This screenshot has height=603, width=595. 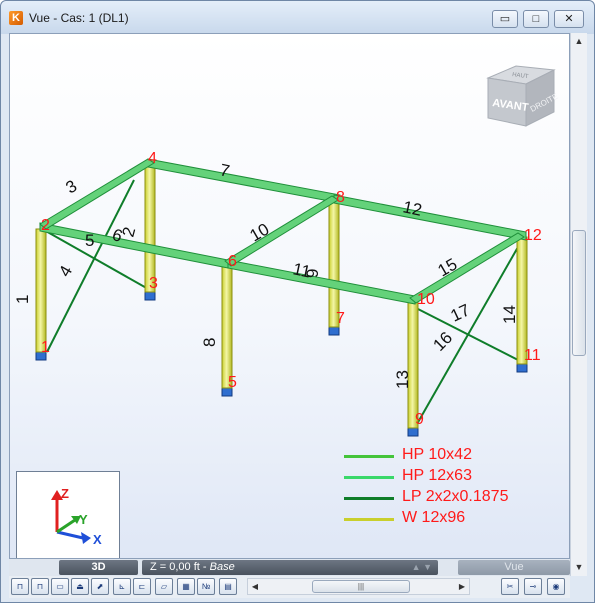 I want to click on loads-toggle-icon: ⬈, so click(x=100, y=586).